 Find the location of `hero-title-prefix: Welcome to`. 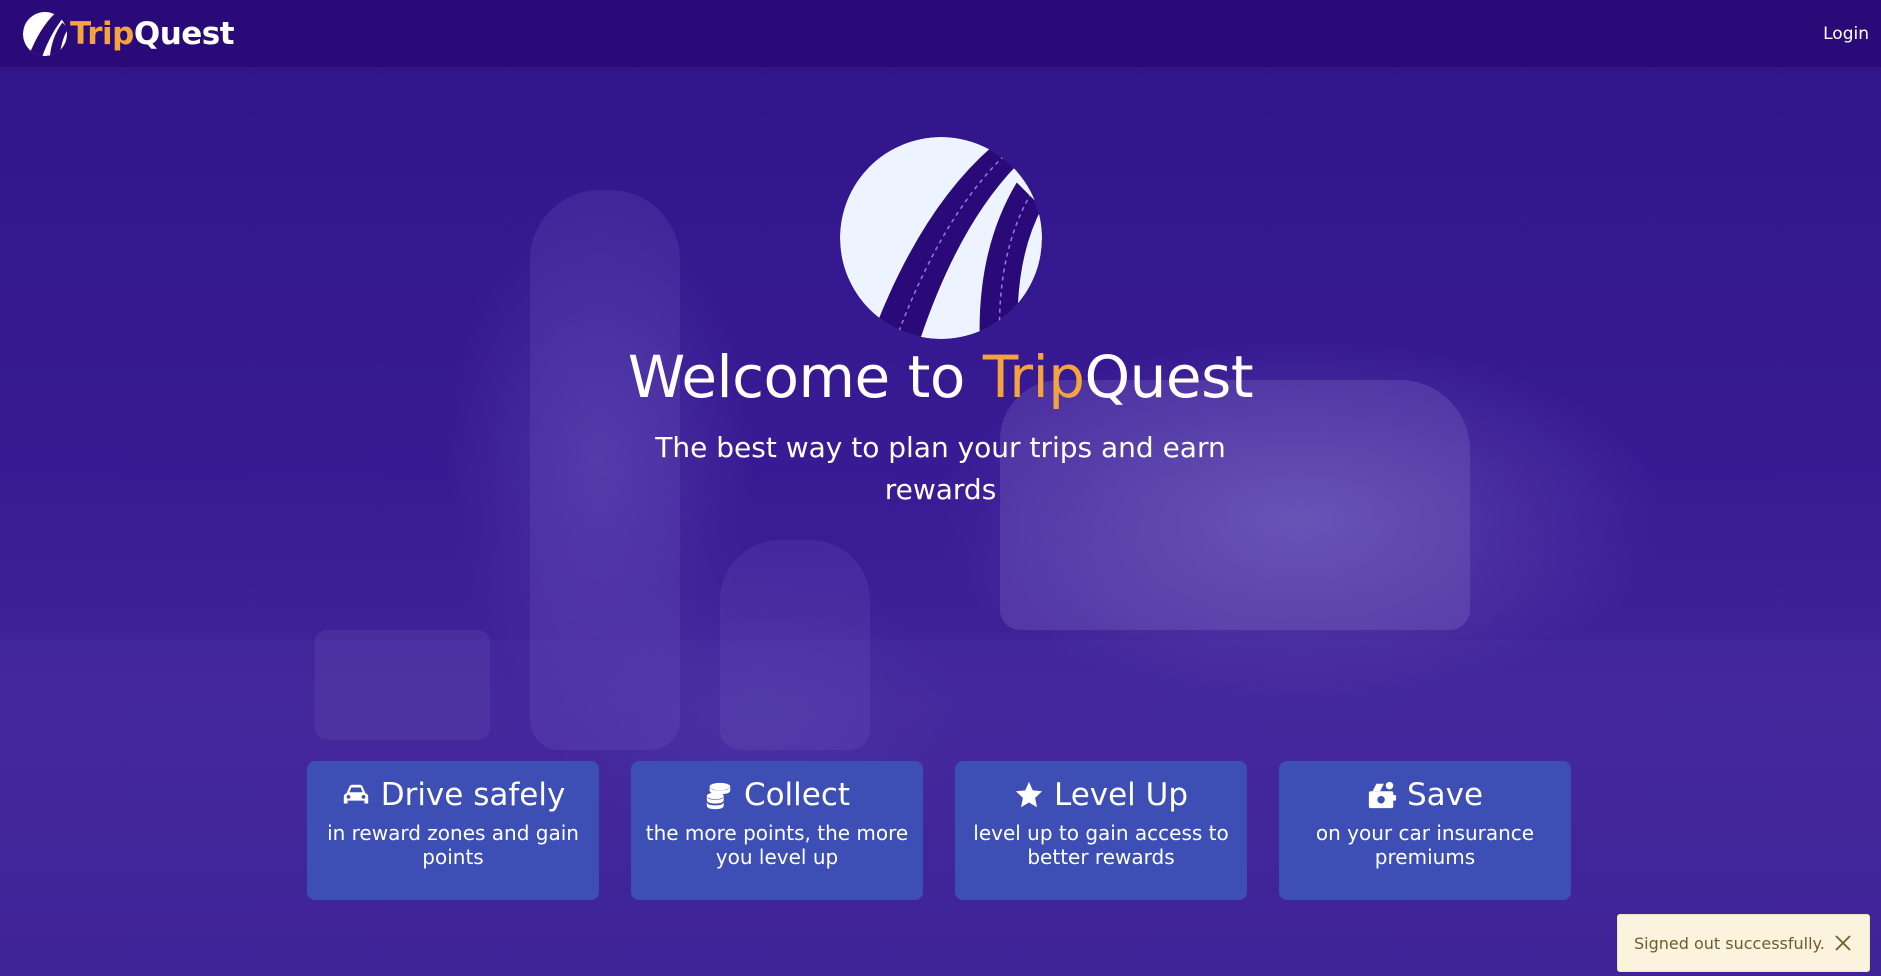

hero-title-prefix: Welcome to is located at coordinates (805, 377).